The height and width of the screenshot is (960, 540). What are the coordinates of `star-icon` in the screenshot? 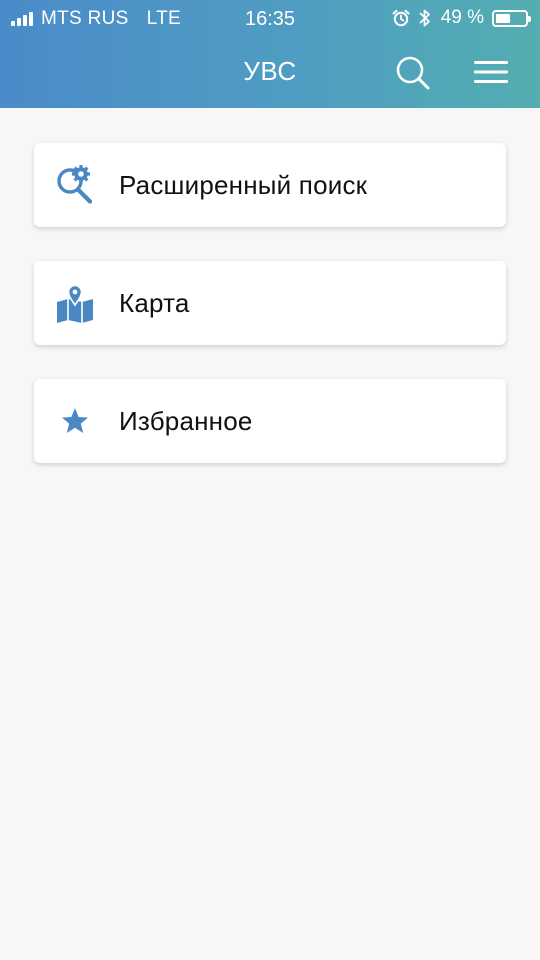 It's located at (75, 421).